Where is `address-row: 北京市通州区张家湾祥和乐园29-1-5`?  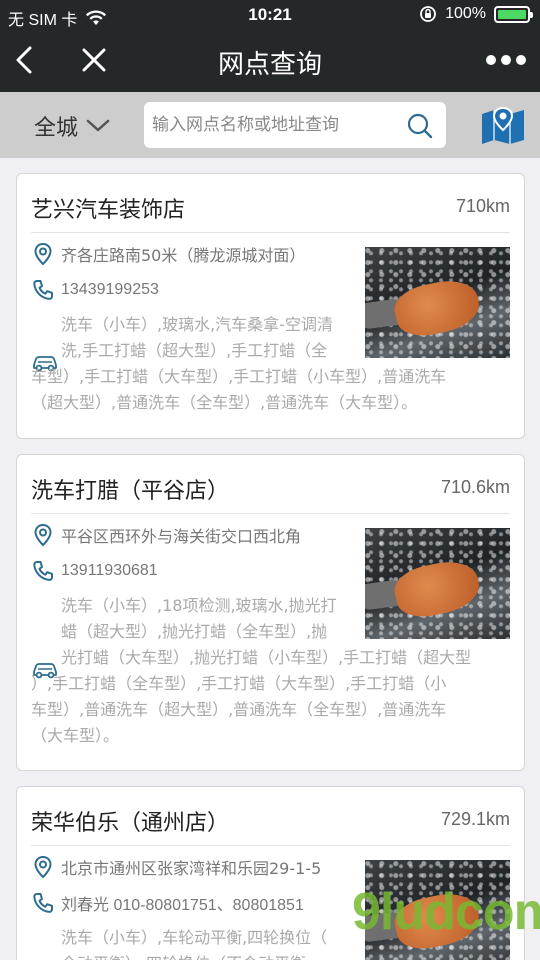 address-row: 北京市通州区张家湾祥和乐园29-1-5 is located at coordinates (176, 867).